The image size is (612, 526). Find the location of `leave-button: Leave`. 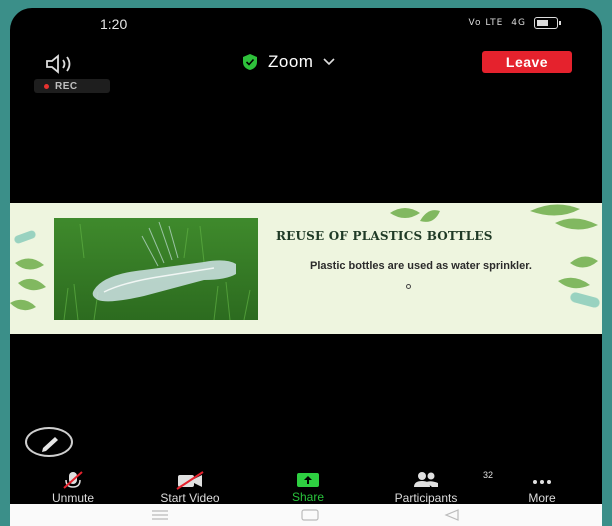

leave-button: Leave is located at coordinates (527, 62).